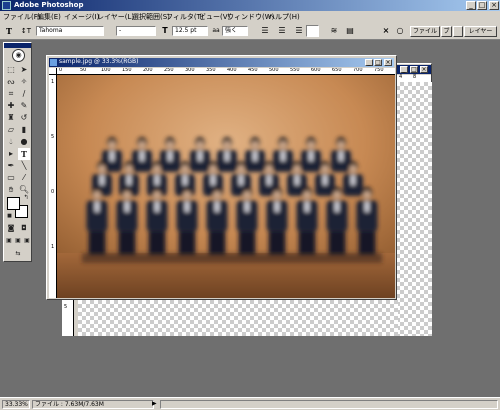  I want to click on eyedropper-tool-icon: ⁄, so click(24, 178).